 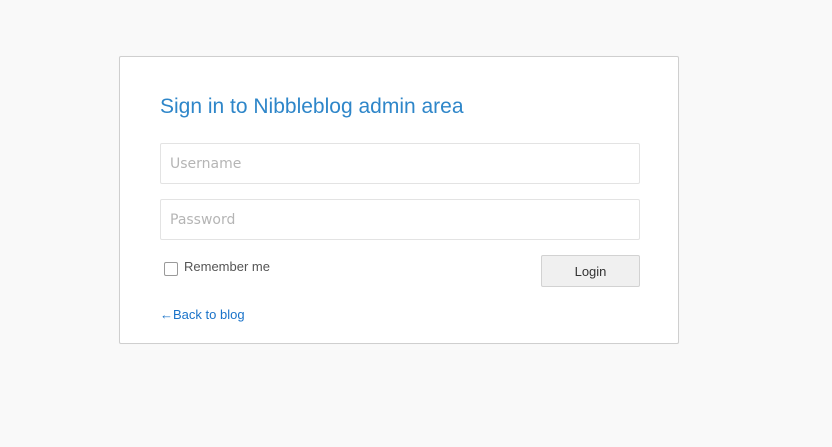 I want to click on username-input, so click(x=400, y=163).